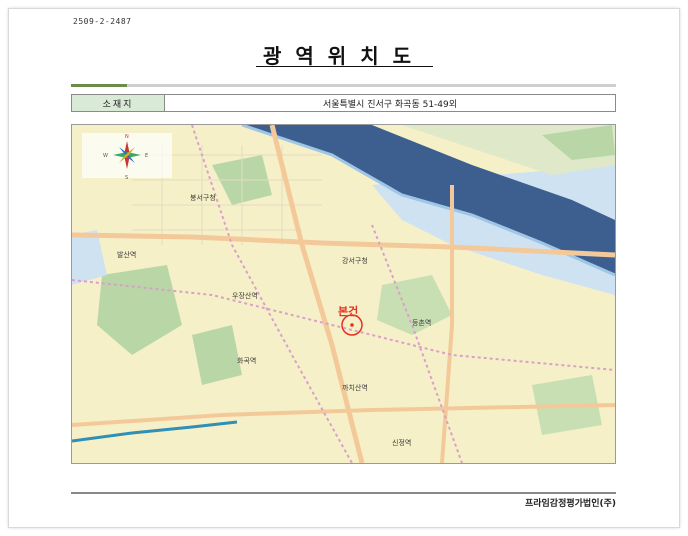  What do you see at coordinates (126, 178) in the screenshot?
I see `svg-text: S` at bounding box center [126, 178].